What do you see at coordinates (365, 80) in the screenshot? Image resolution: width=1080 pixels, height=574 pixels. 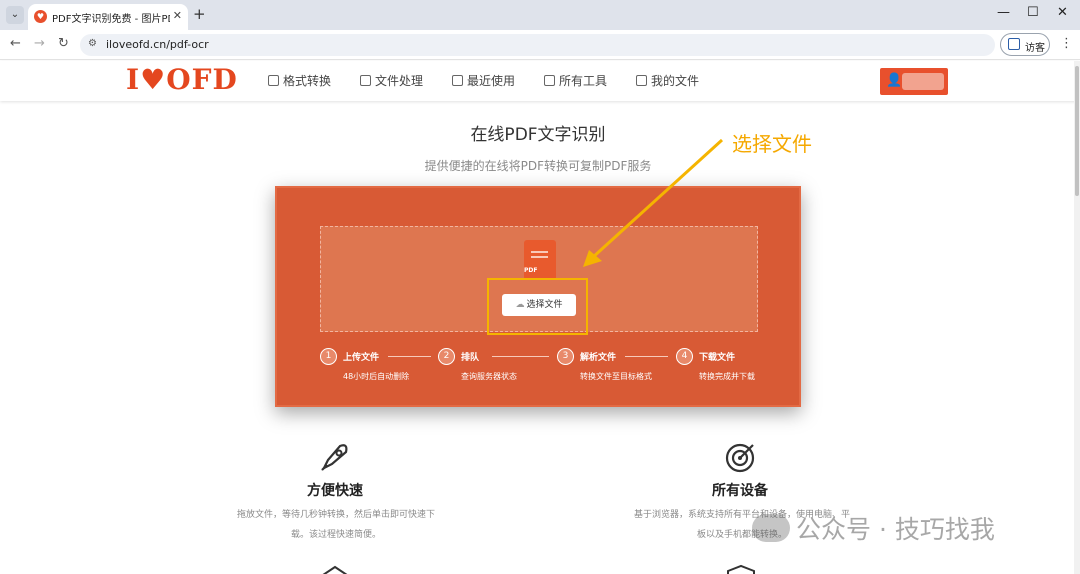 I see `file-process-icon` at bounding box center [365, 80].